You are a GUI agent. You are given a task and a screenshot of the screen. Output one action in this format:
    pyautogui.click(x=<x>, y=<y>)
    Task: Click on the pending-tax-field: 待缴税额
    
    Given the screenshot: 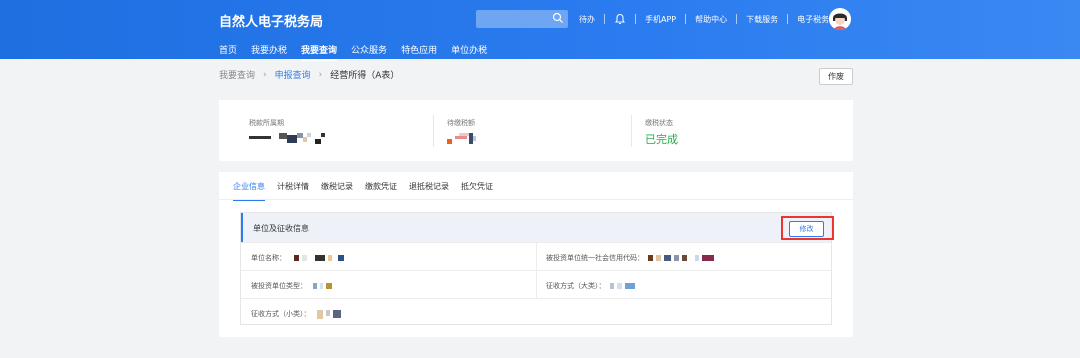 What is the action you would take?
    pyautogui.click(x=542, y=133)
    